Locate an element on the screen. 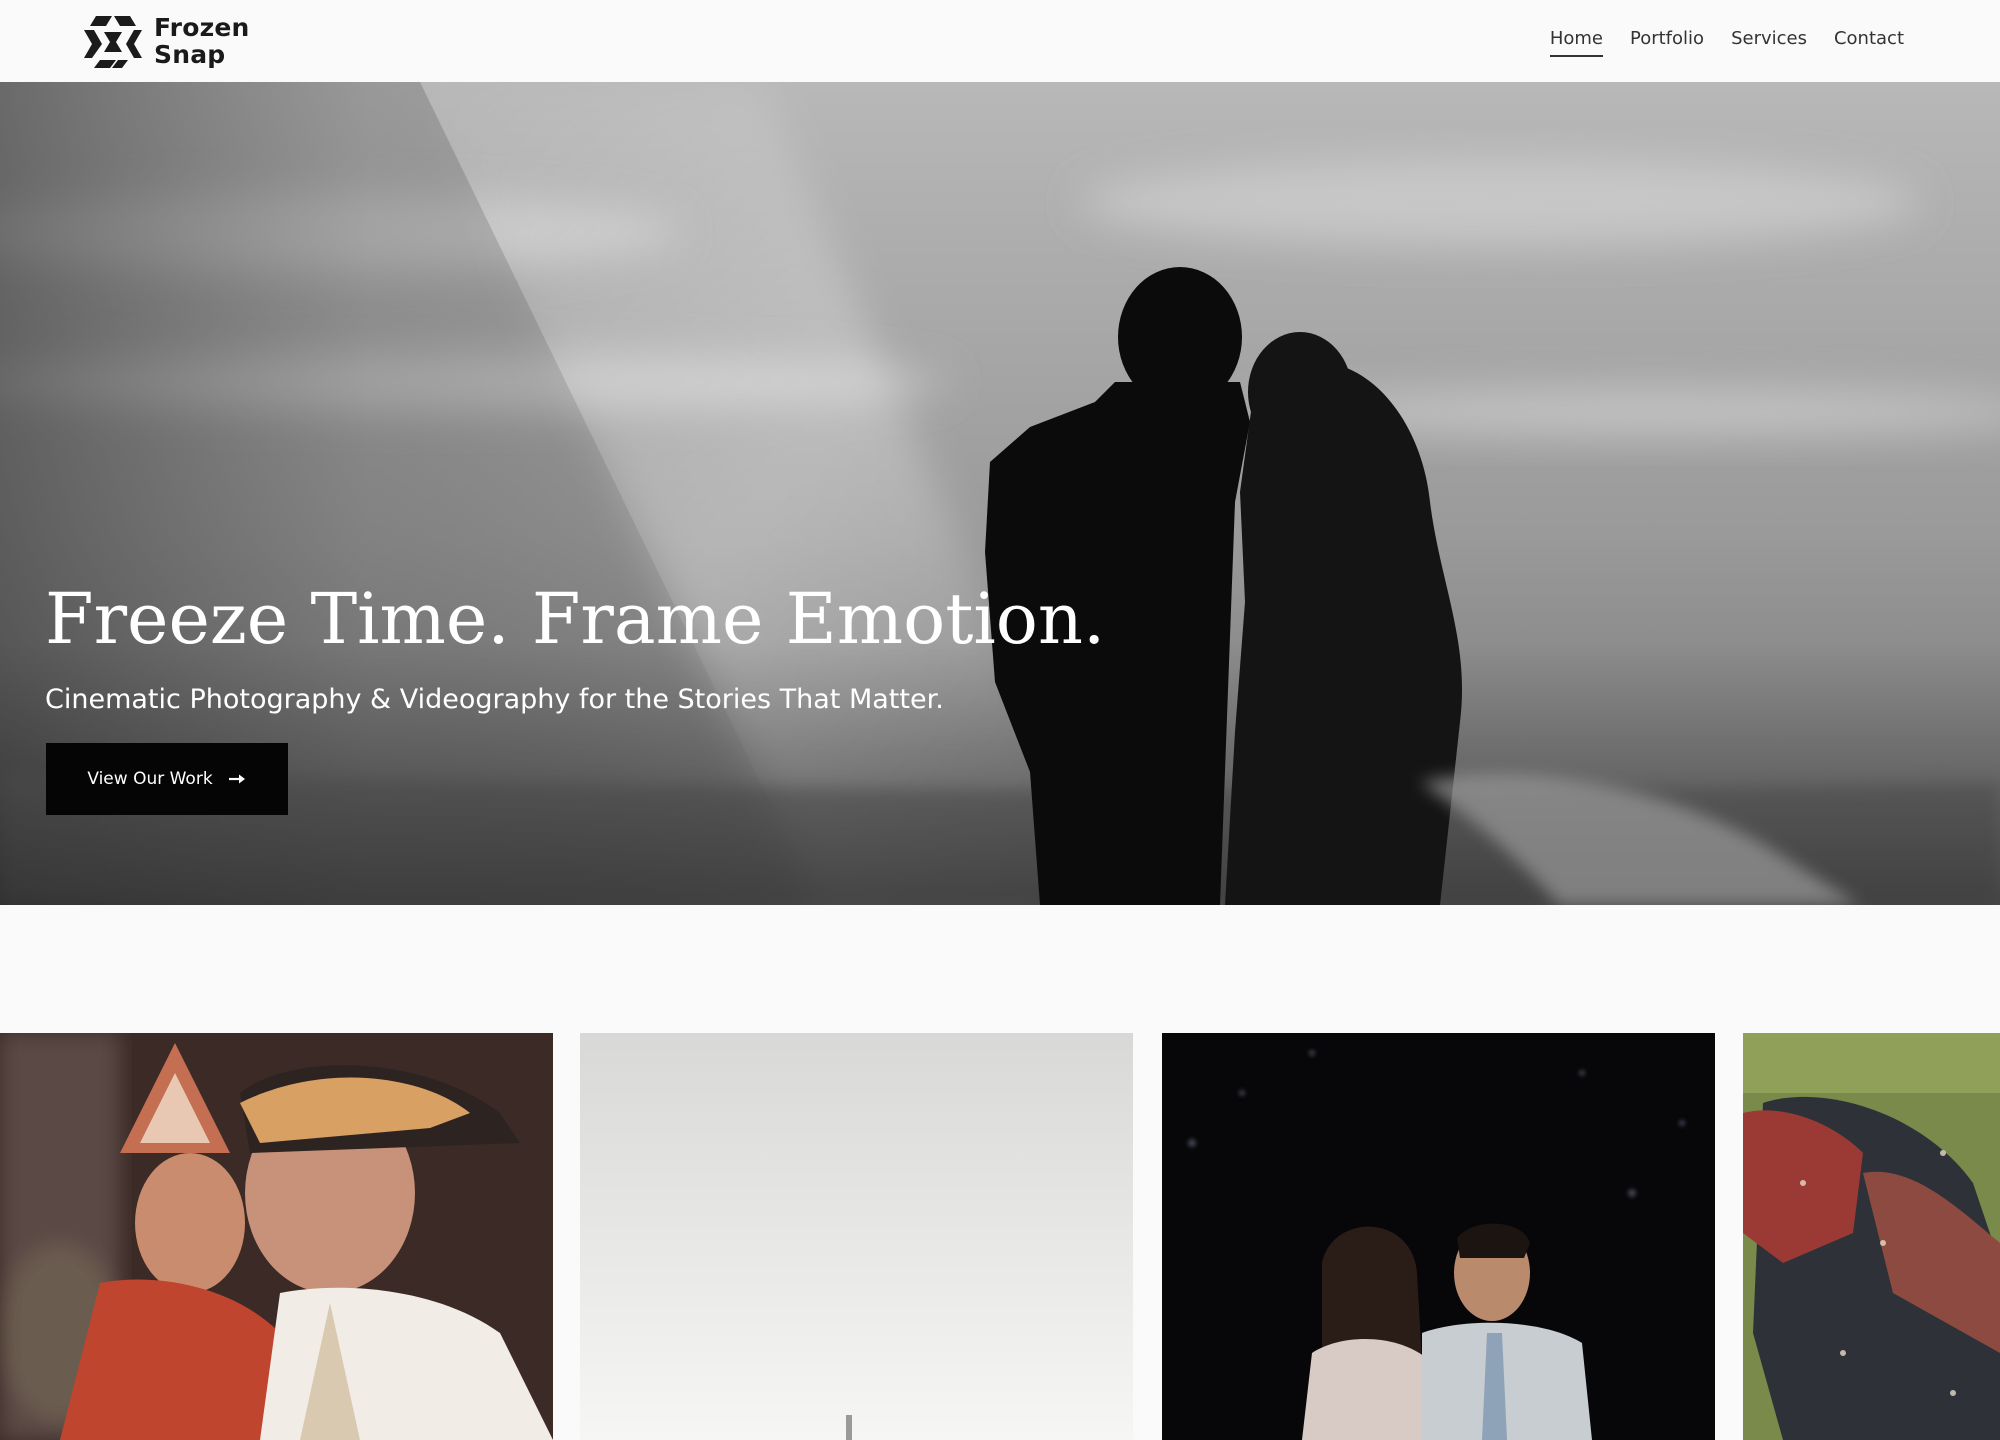  view-our-work-label: View Our Work is located at coordinates (150, 779).